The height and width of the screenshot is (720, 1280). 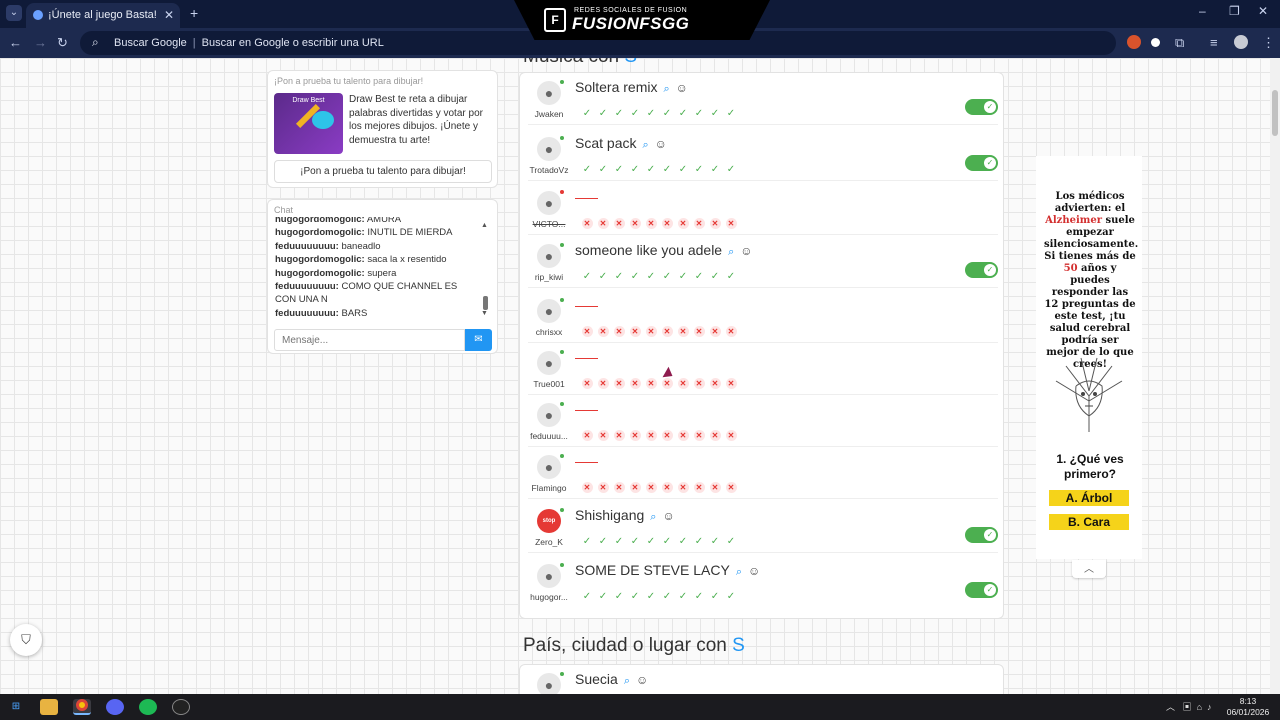 I want to click on username: True001, so click(x=549, y=384).